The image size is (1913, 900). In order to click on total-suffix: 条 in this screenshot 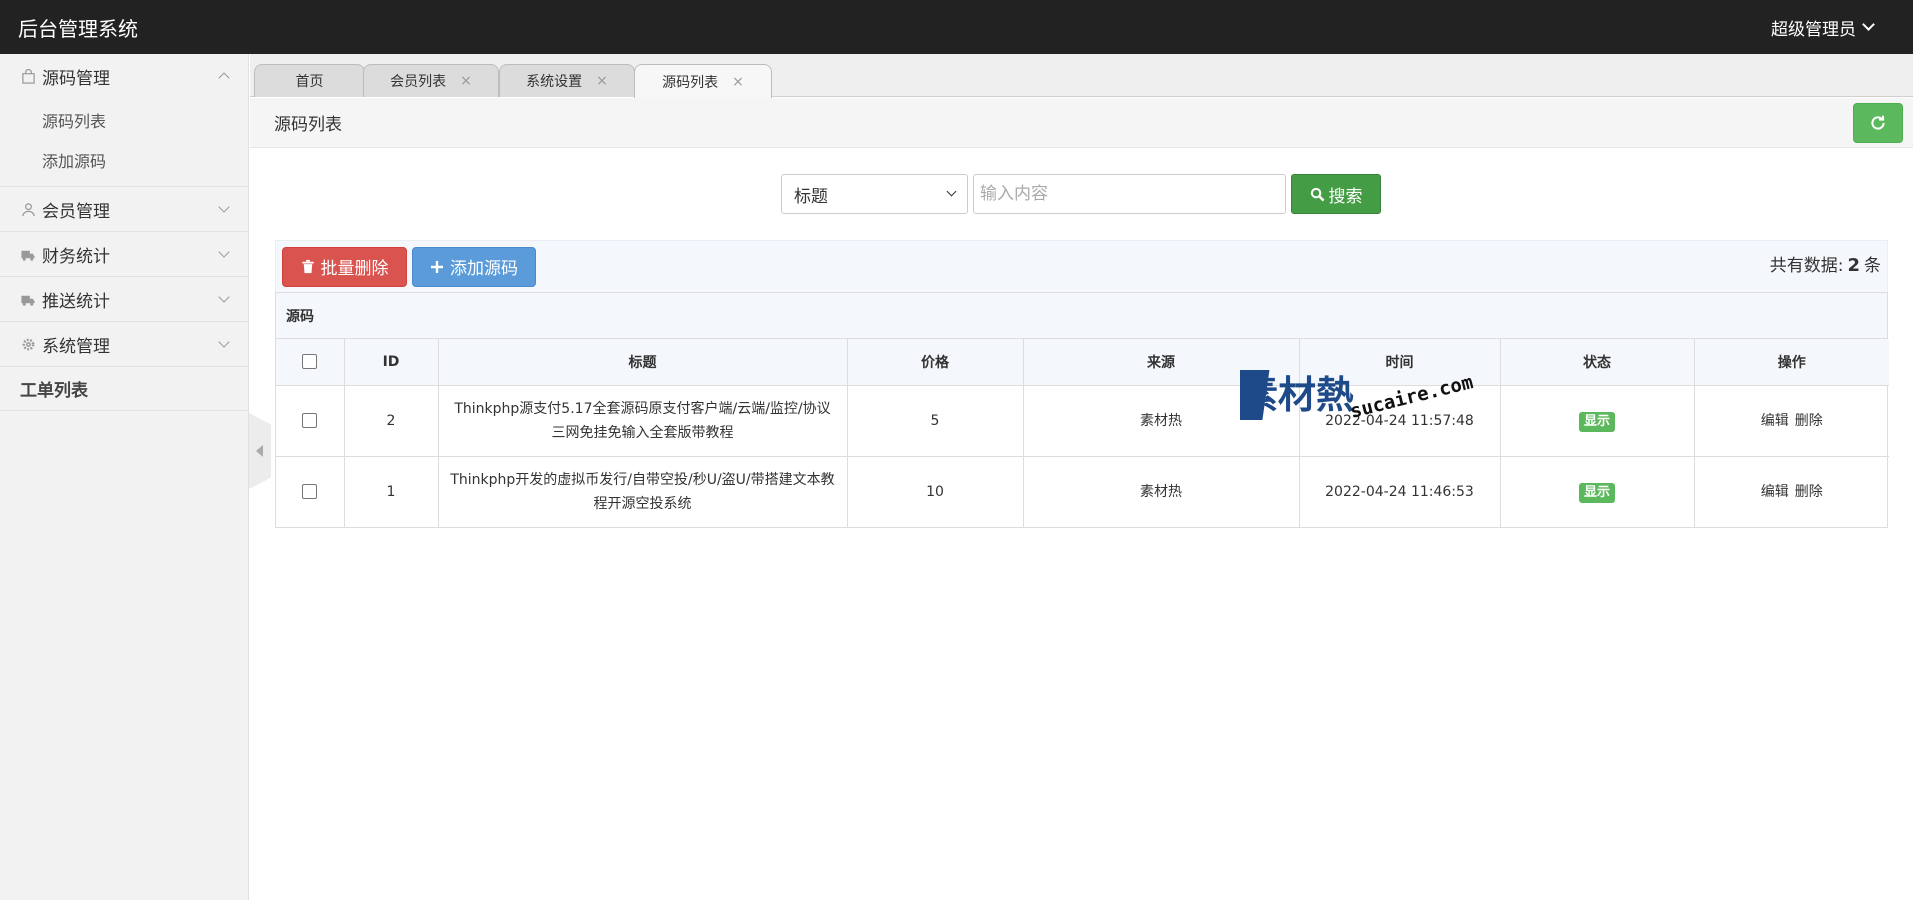, I will do `click(1872, 266)`.